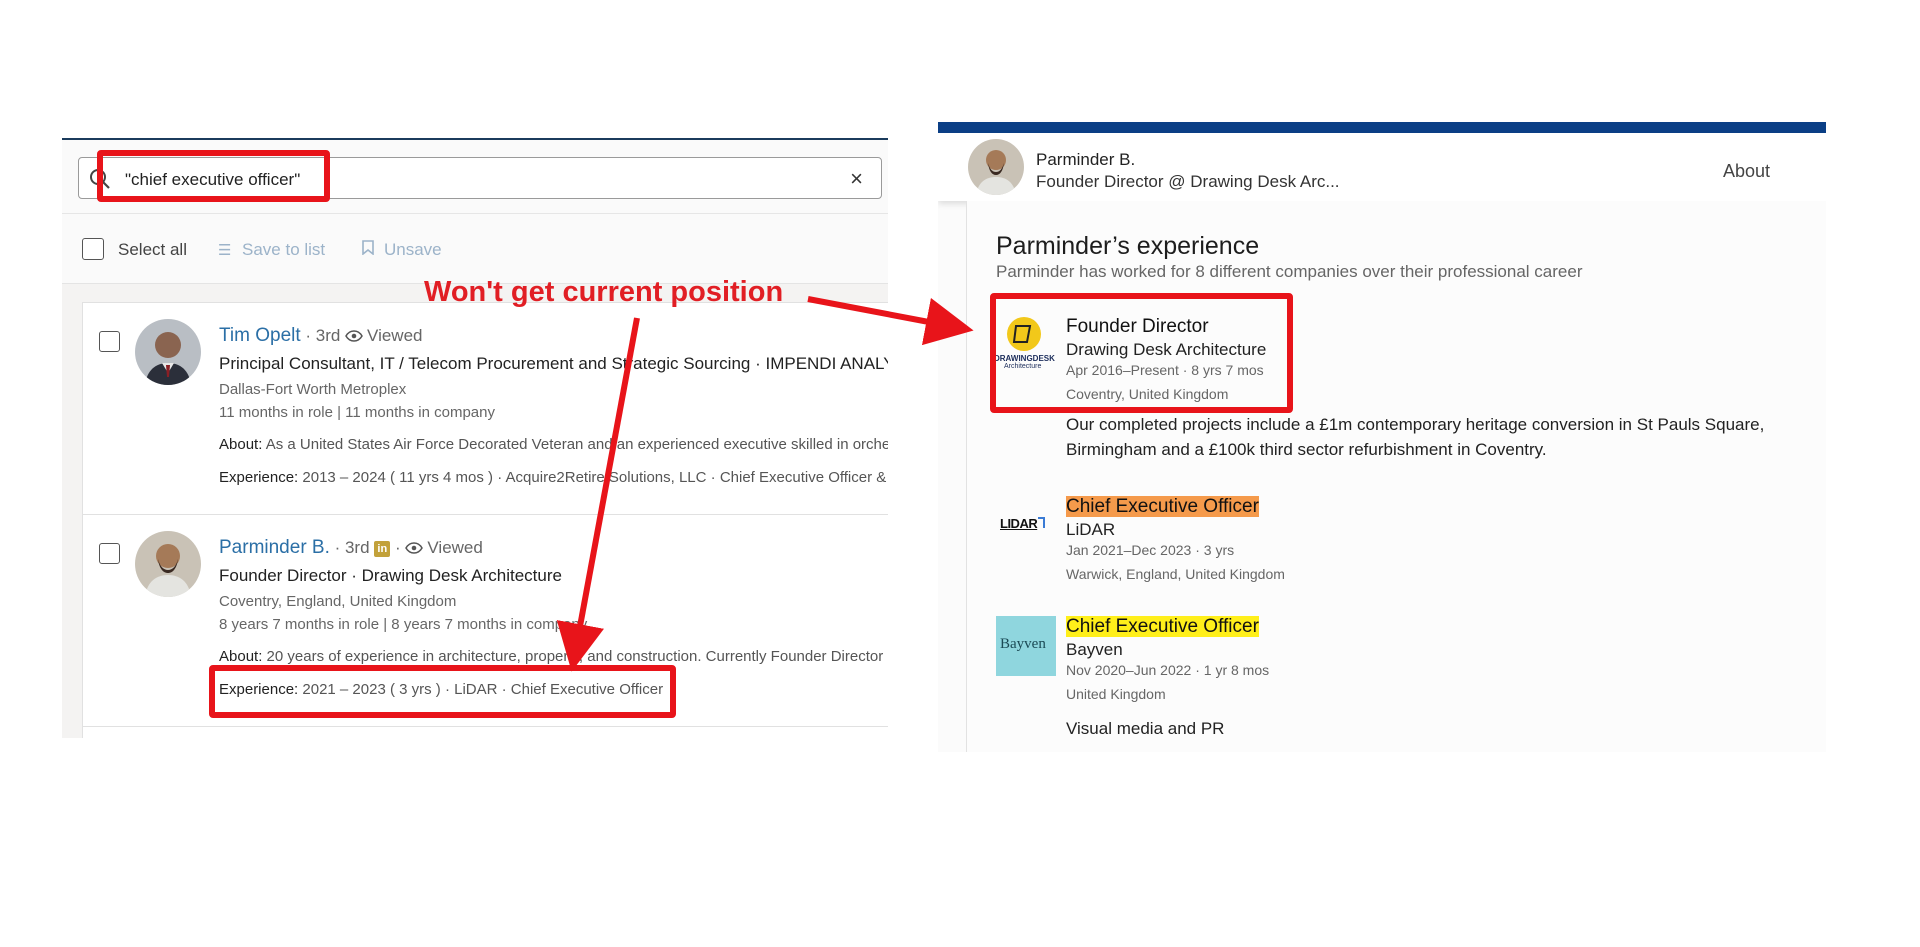  Describe the element at coordinates (1168, 670) in the screenshot. I see `experience-dates: Nov 2020–Jun 2022 · 1 yr 8 mos` at that location.